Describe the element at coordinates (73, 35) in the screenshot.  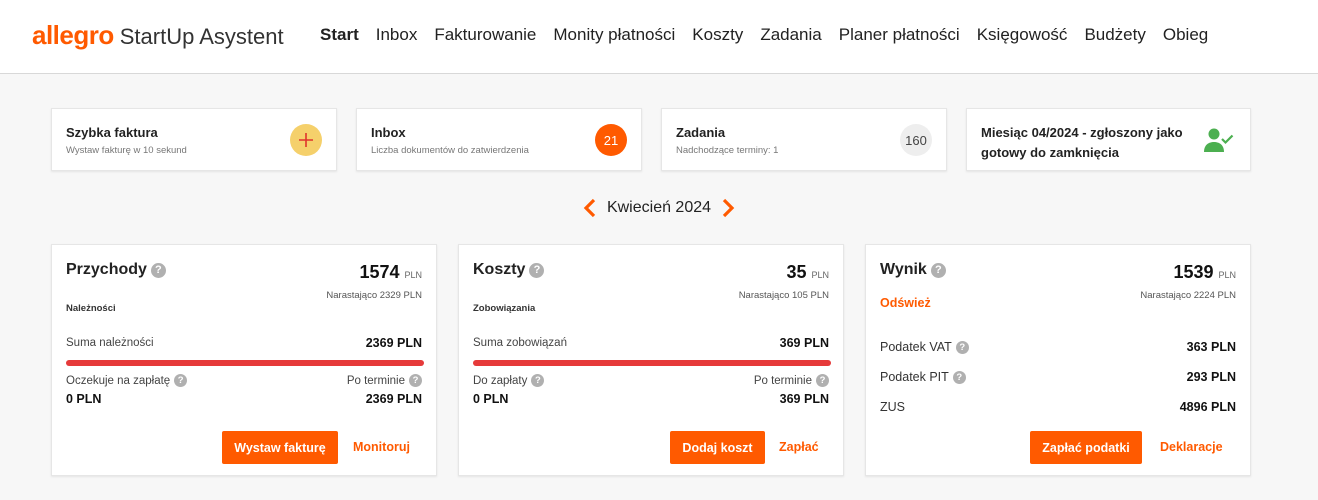
I see `logo-brand: allegro` at that location.